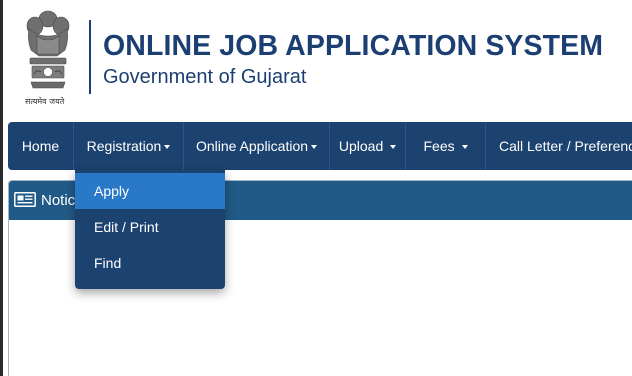  Describe the element at coordinates (353, 46) in the screenshot. I see `page-title: ONLINE JOB APPLICATION SYSTEM` at that location.